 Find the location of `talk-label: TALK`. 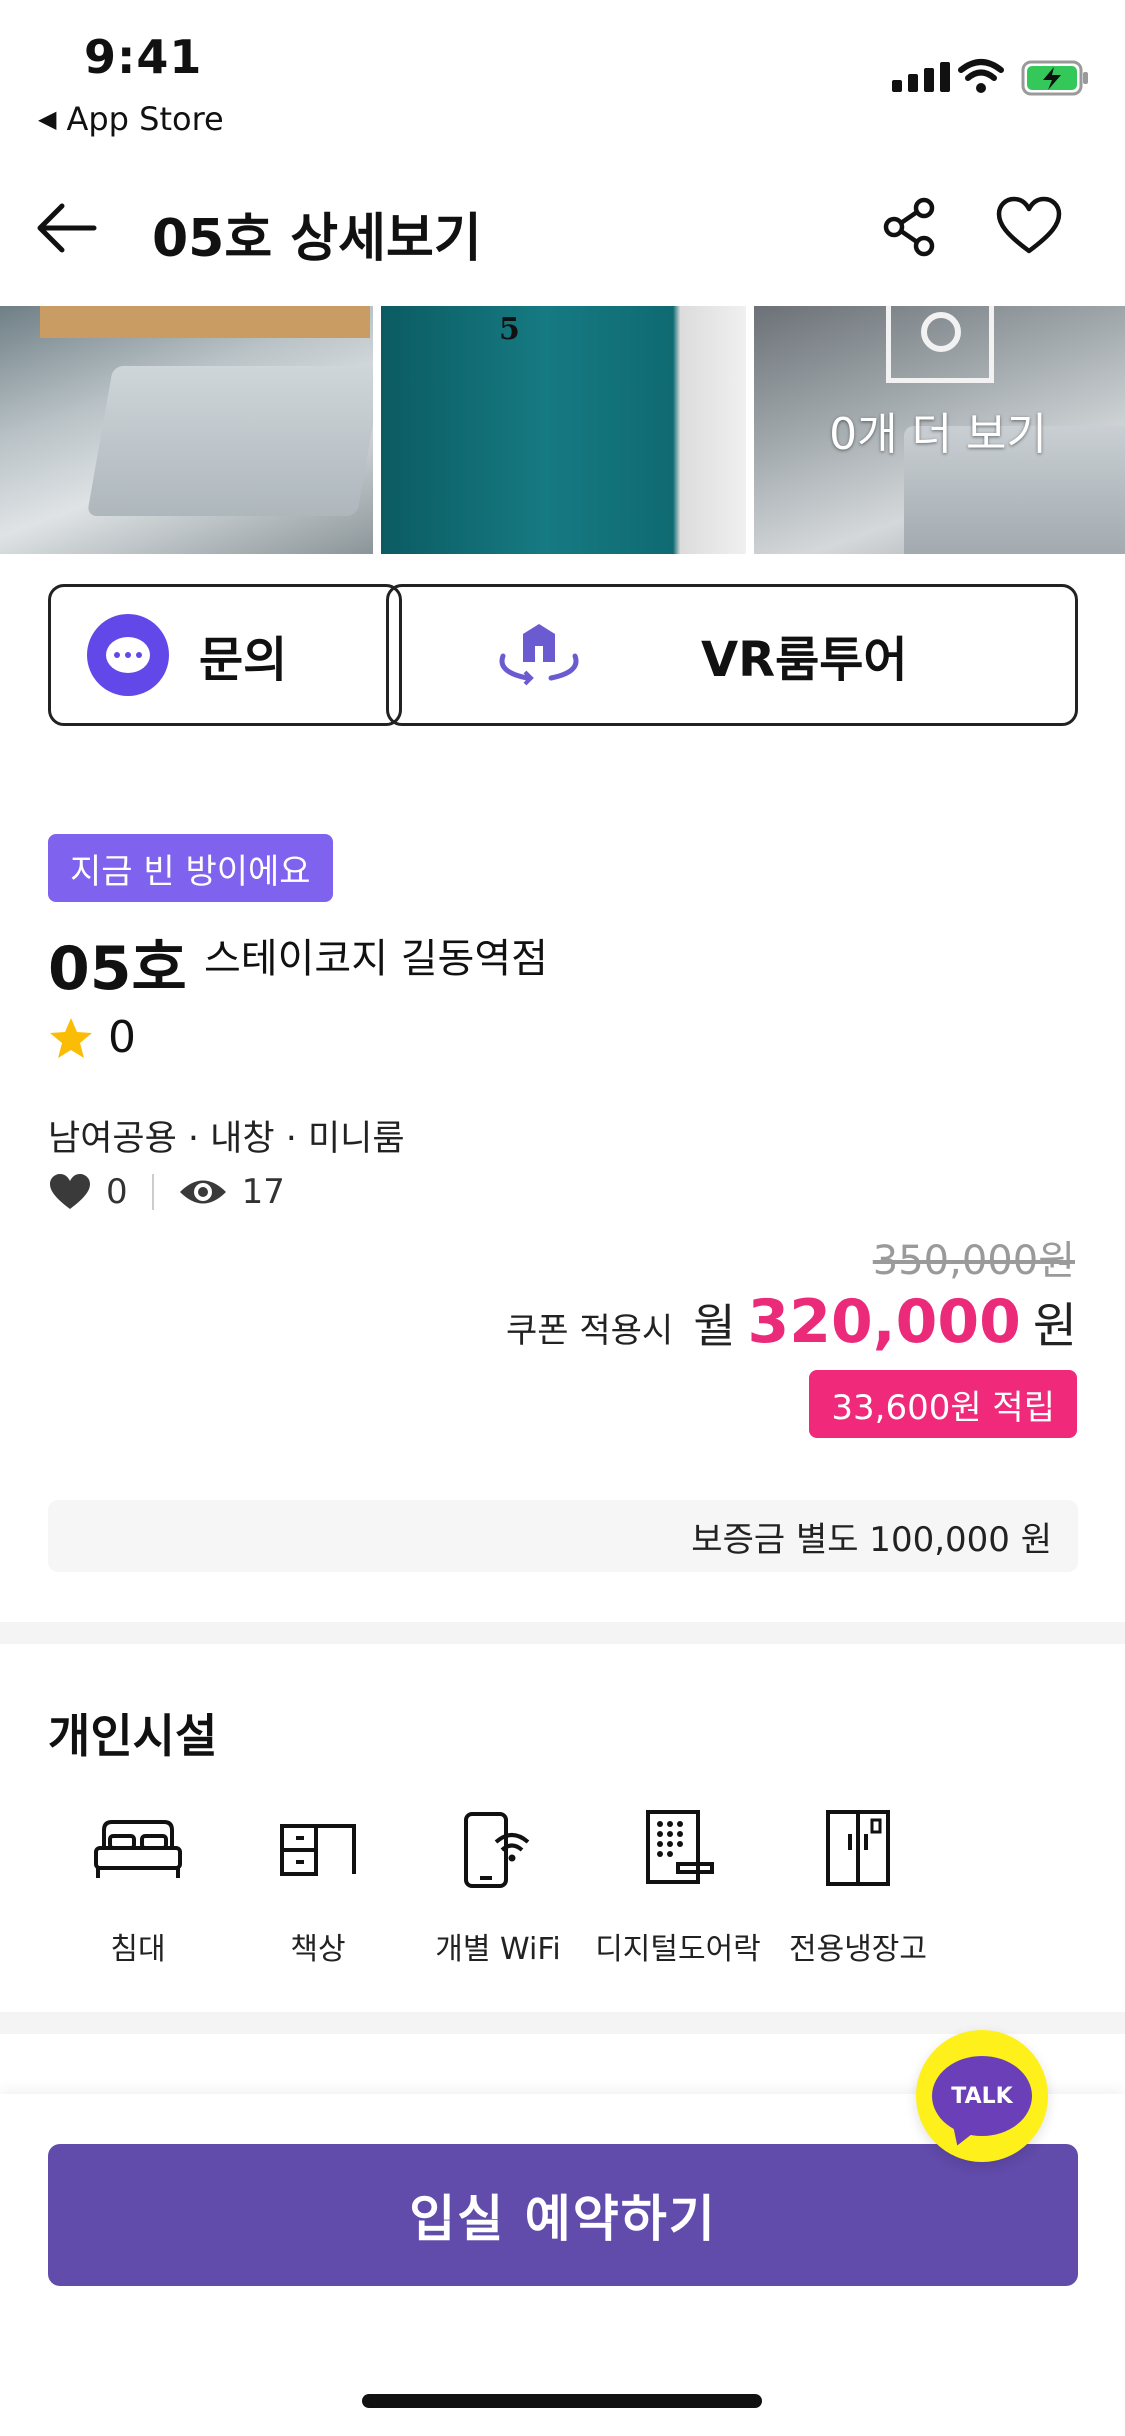

talk-label: TALK is located at coordinates (982, 2096).